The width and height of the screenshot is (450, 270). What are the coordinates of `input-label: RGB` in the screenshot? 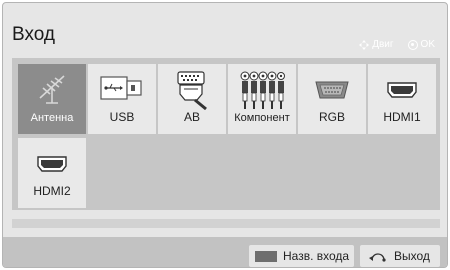 It's located at (331, 117).